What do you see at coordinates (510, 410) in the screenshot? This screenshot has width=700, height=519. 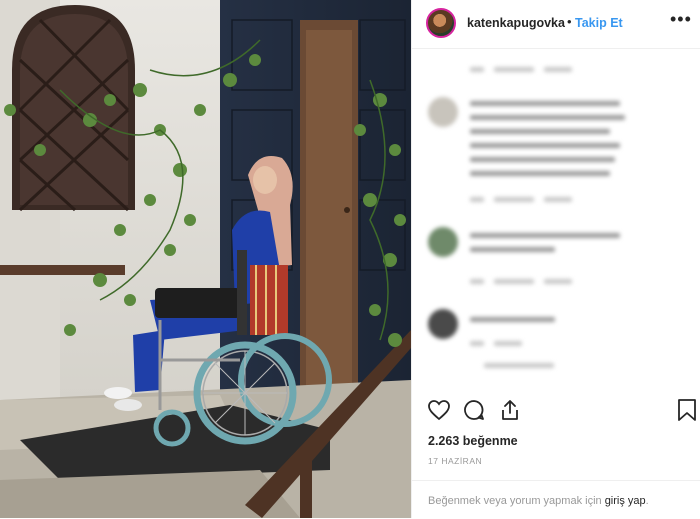 I see `share-icon` at bounding box center [510, 410].